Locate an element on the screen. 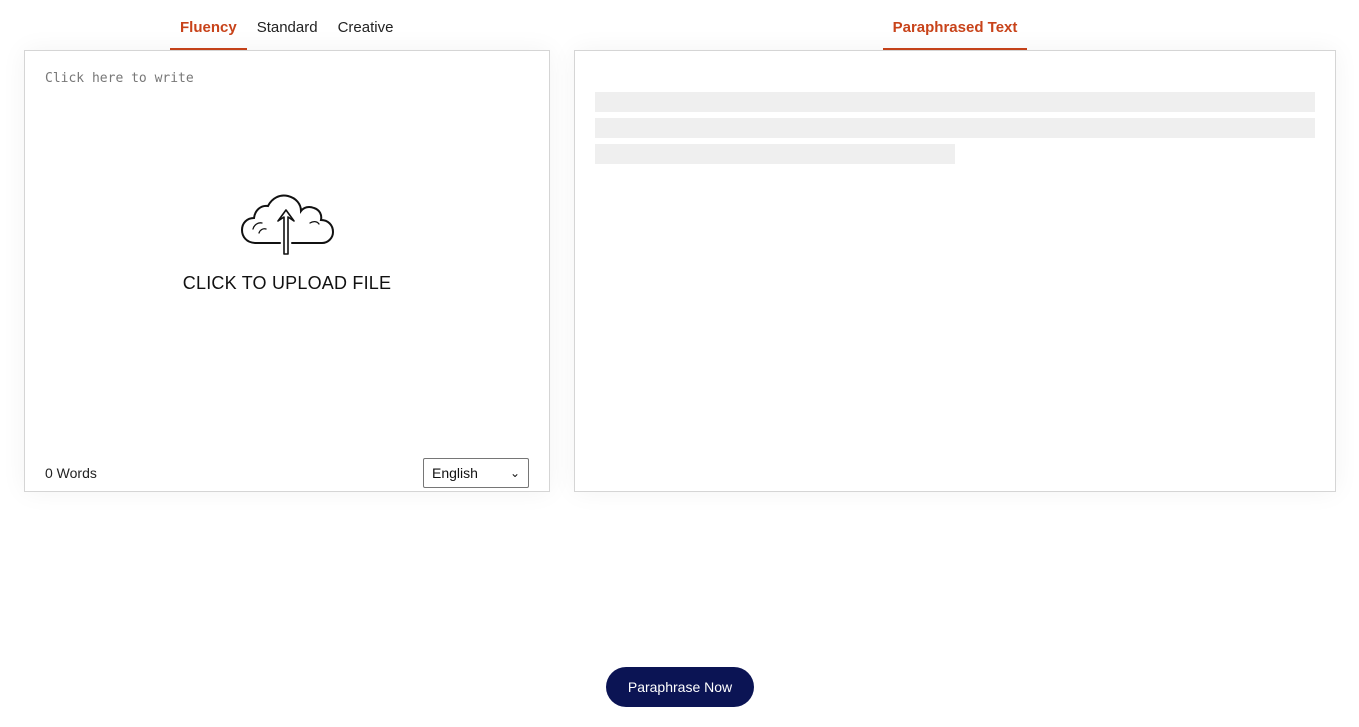 The height and width of the screenshot is (727, 1359). mode-tabs: Fluency Standard Creative is located at coordinates (287, 30).